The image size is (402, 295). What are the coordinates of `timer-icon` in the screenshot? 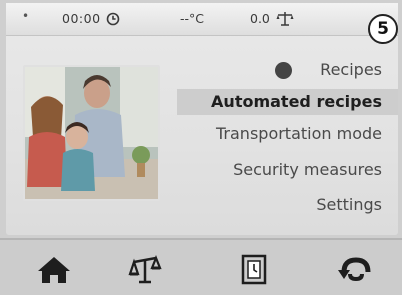 It's located at (254, 269).